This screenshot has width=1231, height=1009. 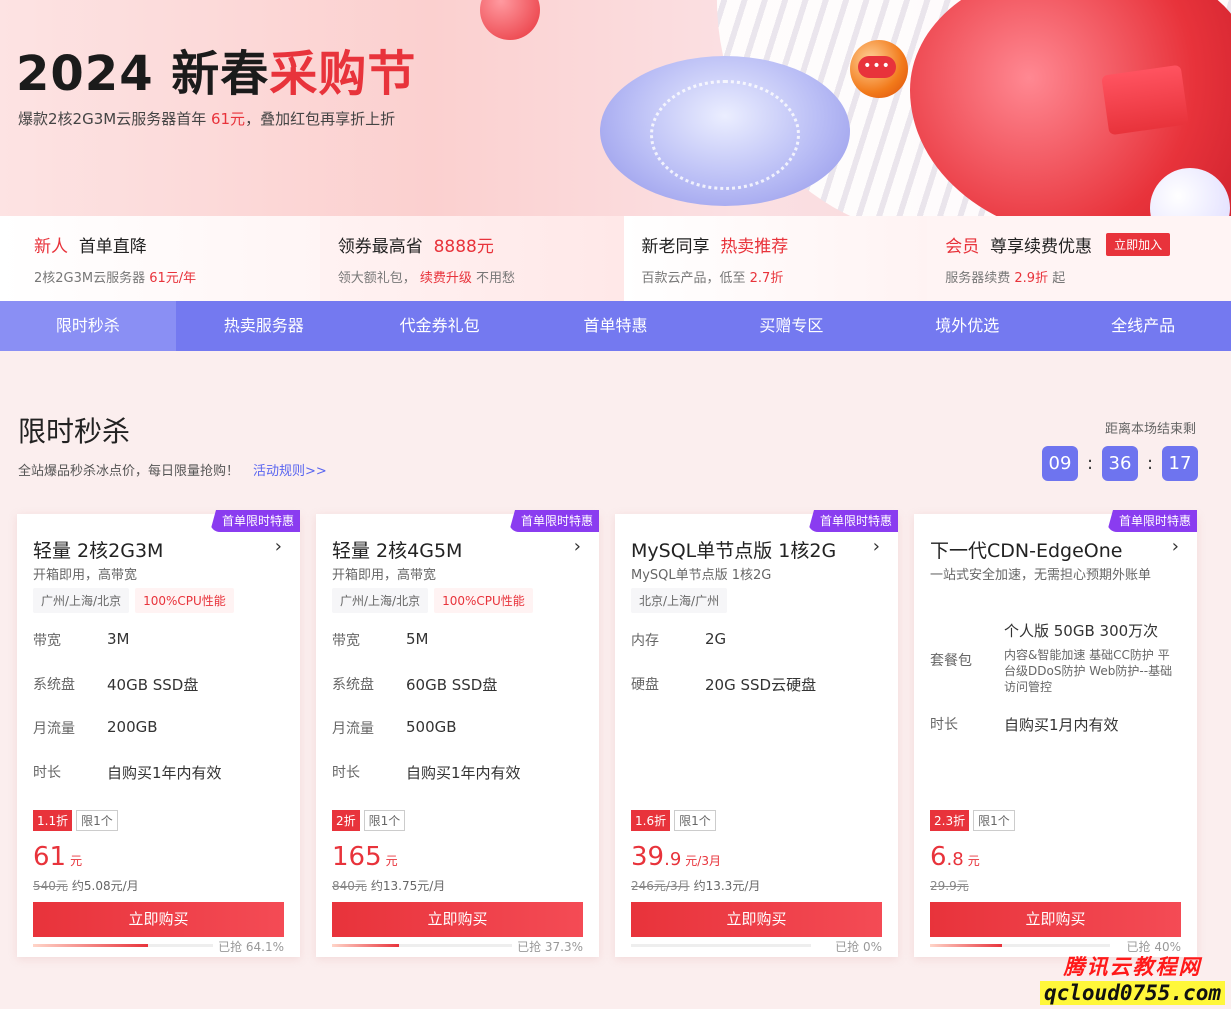 I want to click on spec-row: 硬盘 20G SSD云硬盘, so click(x=724, y=685).